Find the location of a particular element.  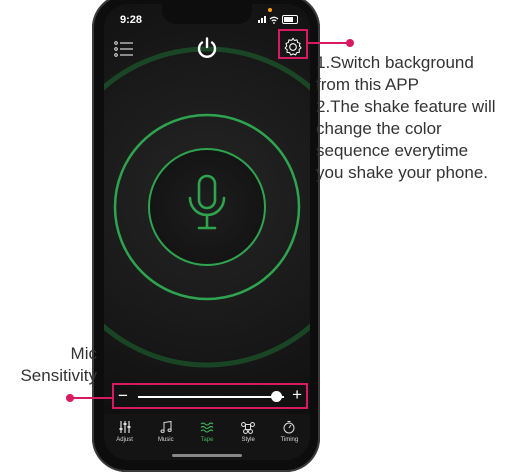

mic-indicator-dot is located at coordinates (270, 10).